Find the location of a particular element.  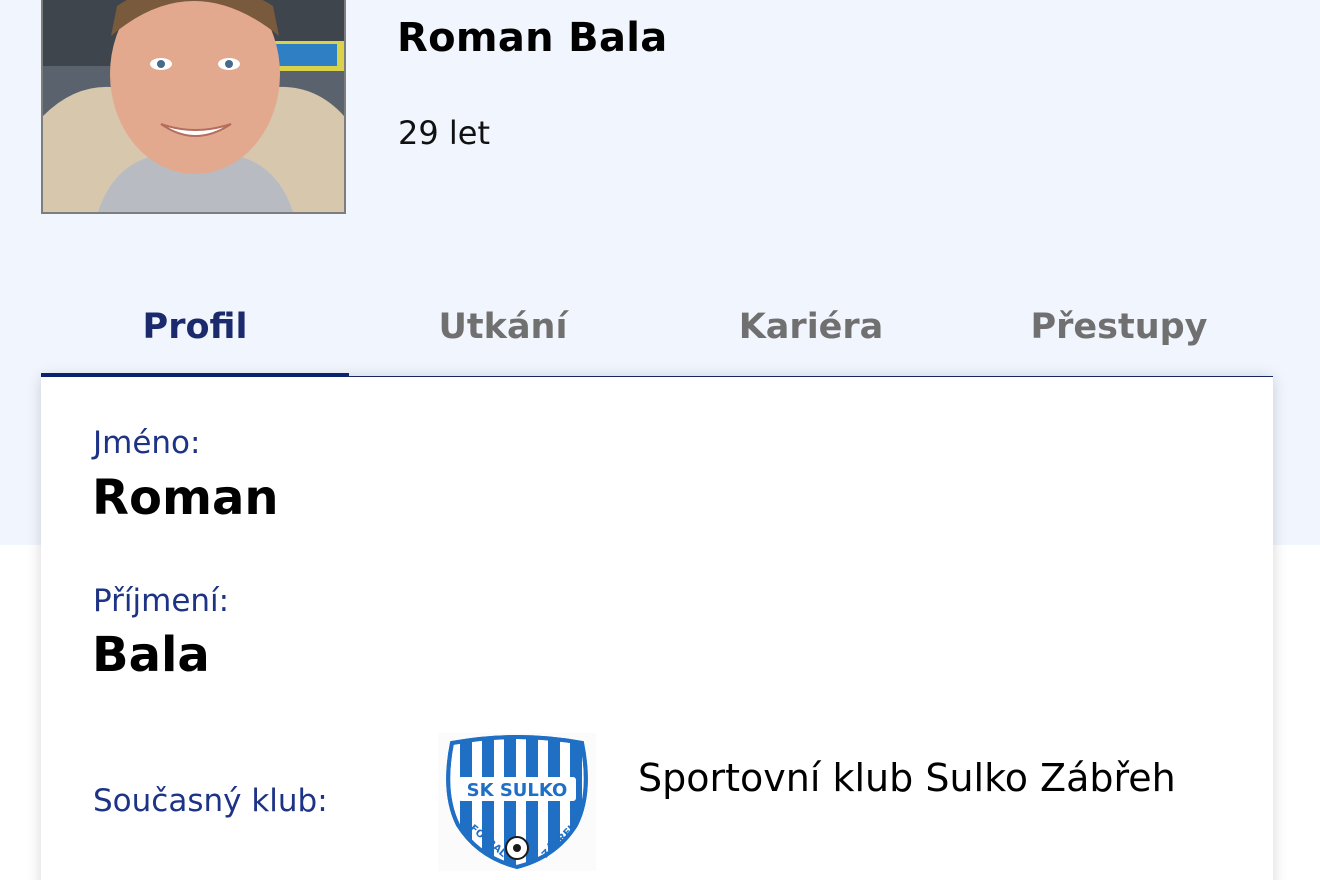

player-avatar is located at coordinates (193, 107).